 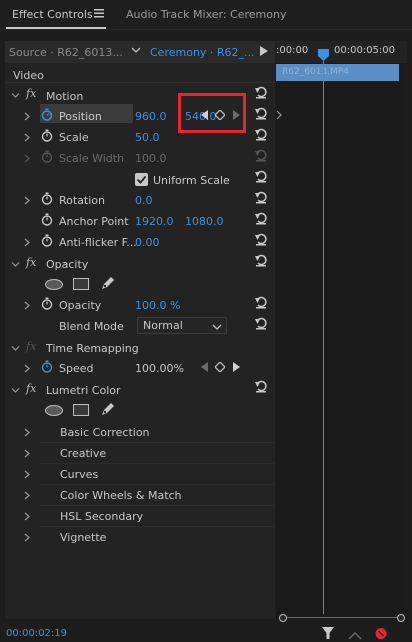 What do you see at coordinates (147, 242) in the screenshot?
I see `anti-flicker-value: 0.00` at bounding box center [147, 242].